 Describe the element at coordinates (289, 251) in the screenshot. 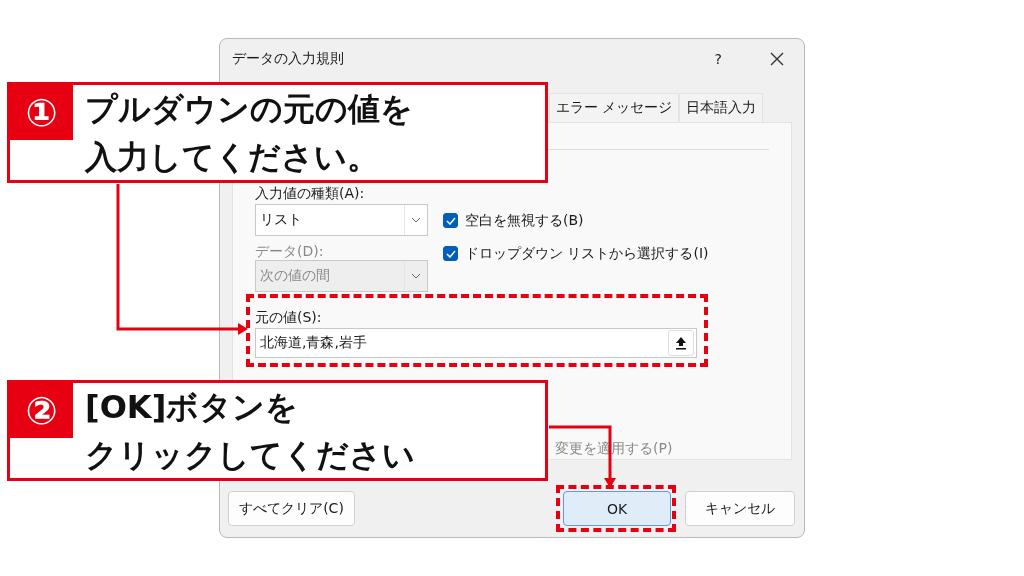

I see `field-label: データ(D):` at that location.